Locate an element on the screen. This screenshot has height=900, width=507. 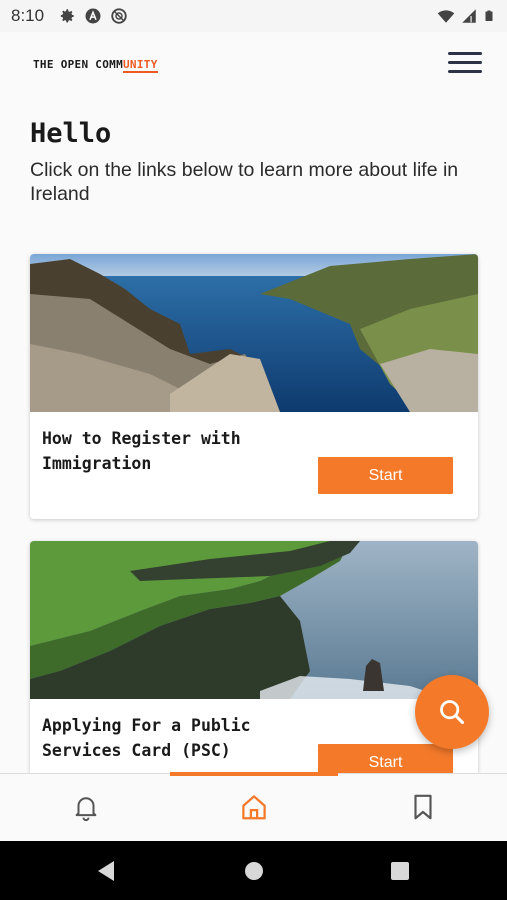
active-tab-indicator is located at coordinates (254, 774).